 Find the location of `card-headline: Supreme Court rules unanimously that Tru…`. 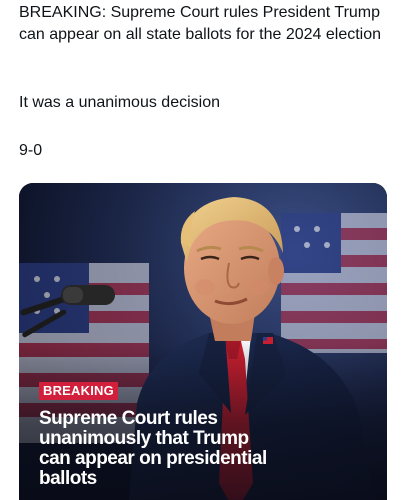

card-headline: Supreme Court rules unanimously that Tru… is located at coordinates (153, 448).